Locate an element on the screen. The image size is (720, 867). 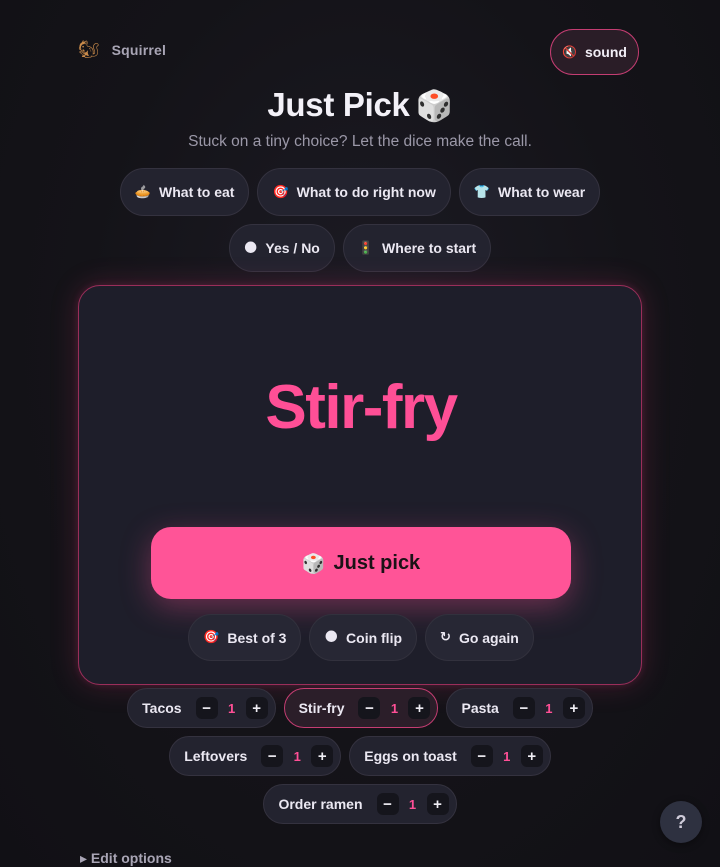
category-label: Yes / No is located at coordinates (292, 248).